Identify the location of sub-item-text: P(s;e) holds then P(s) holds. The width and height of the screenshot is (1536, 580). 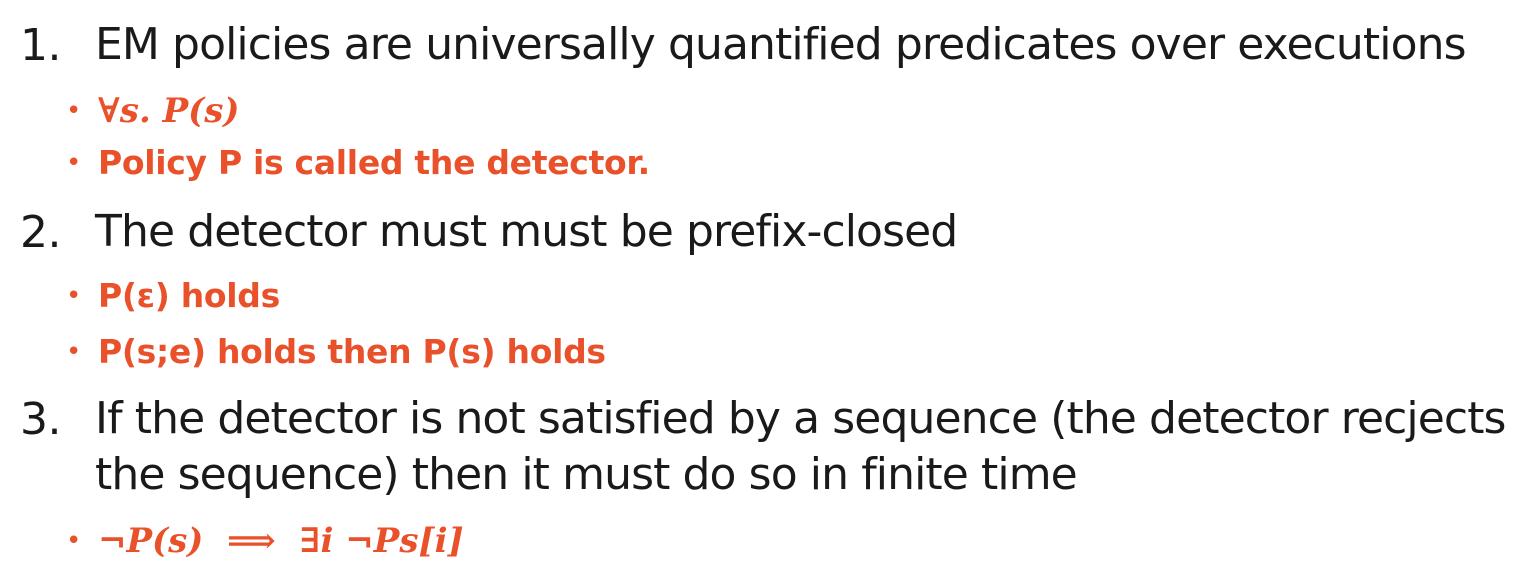
(352, 351).